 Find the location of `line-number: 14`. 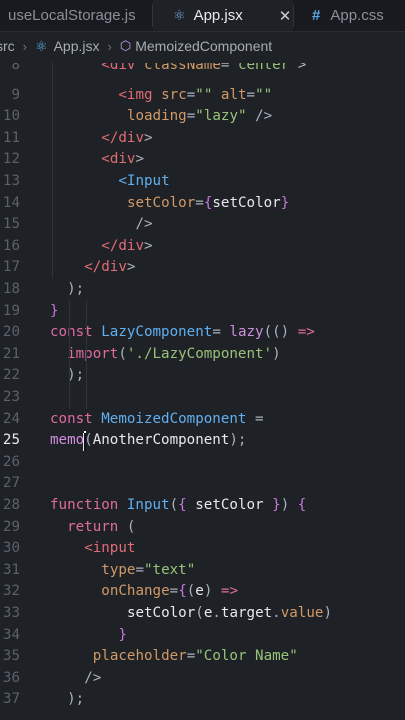

line-number: 14 is located at coordinates (11, 202).